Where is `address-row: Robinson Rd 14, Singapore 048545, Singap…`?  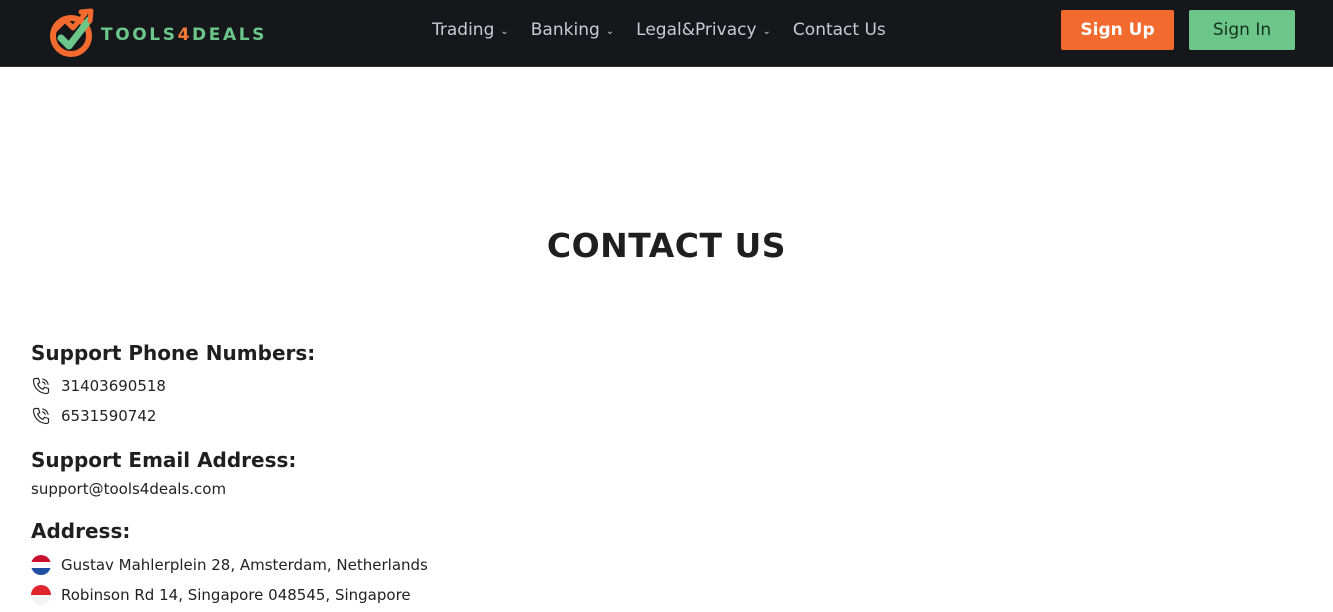 address-row: Robinson Rd 14, Singapore 048545, Singap… is located at coordinates (221, 595).